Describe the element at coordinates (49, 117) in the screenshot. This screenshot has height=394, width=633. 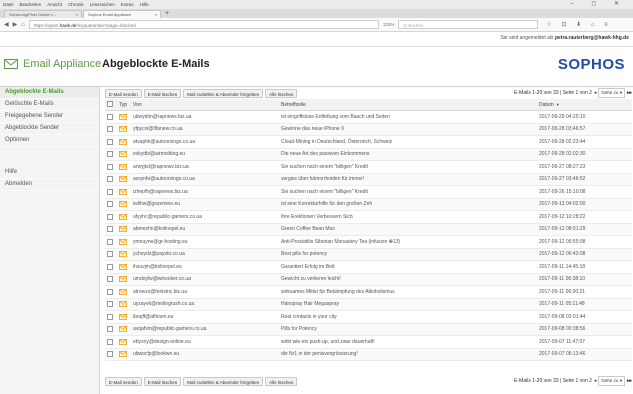
I see `sidebar-item-allowed-senders: Freigegebene Sender` at that location.